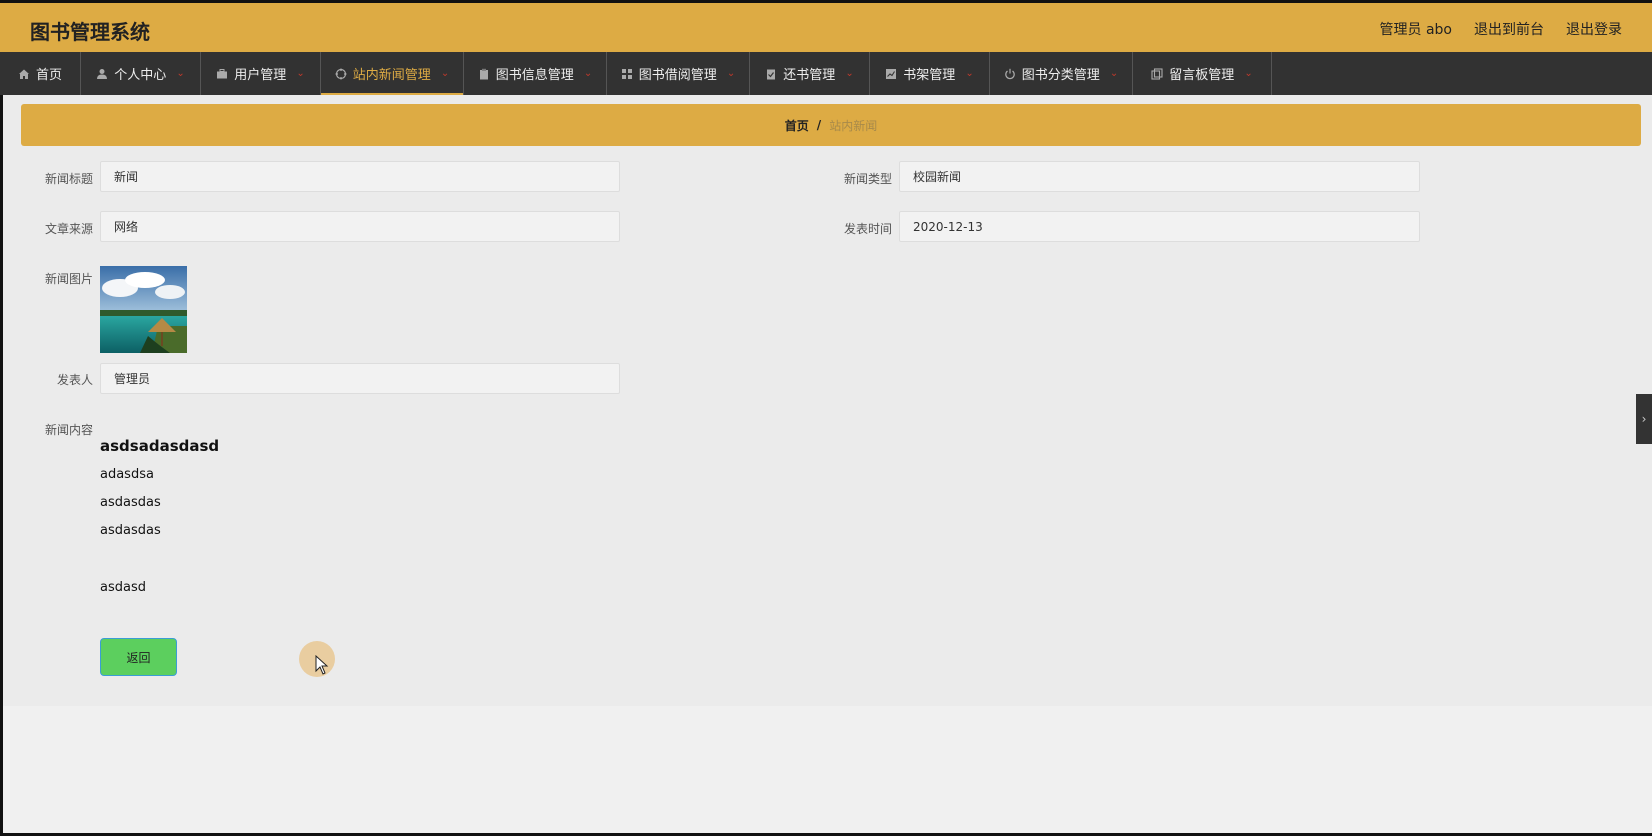 This screenshot has width=1652, height=836. I want to click on nav-item-user-management: 用户管理 ⌄, so click(261, 73).